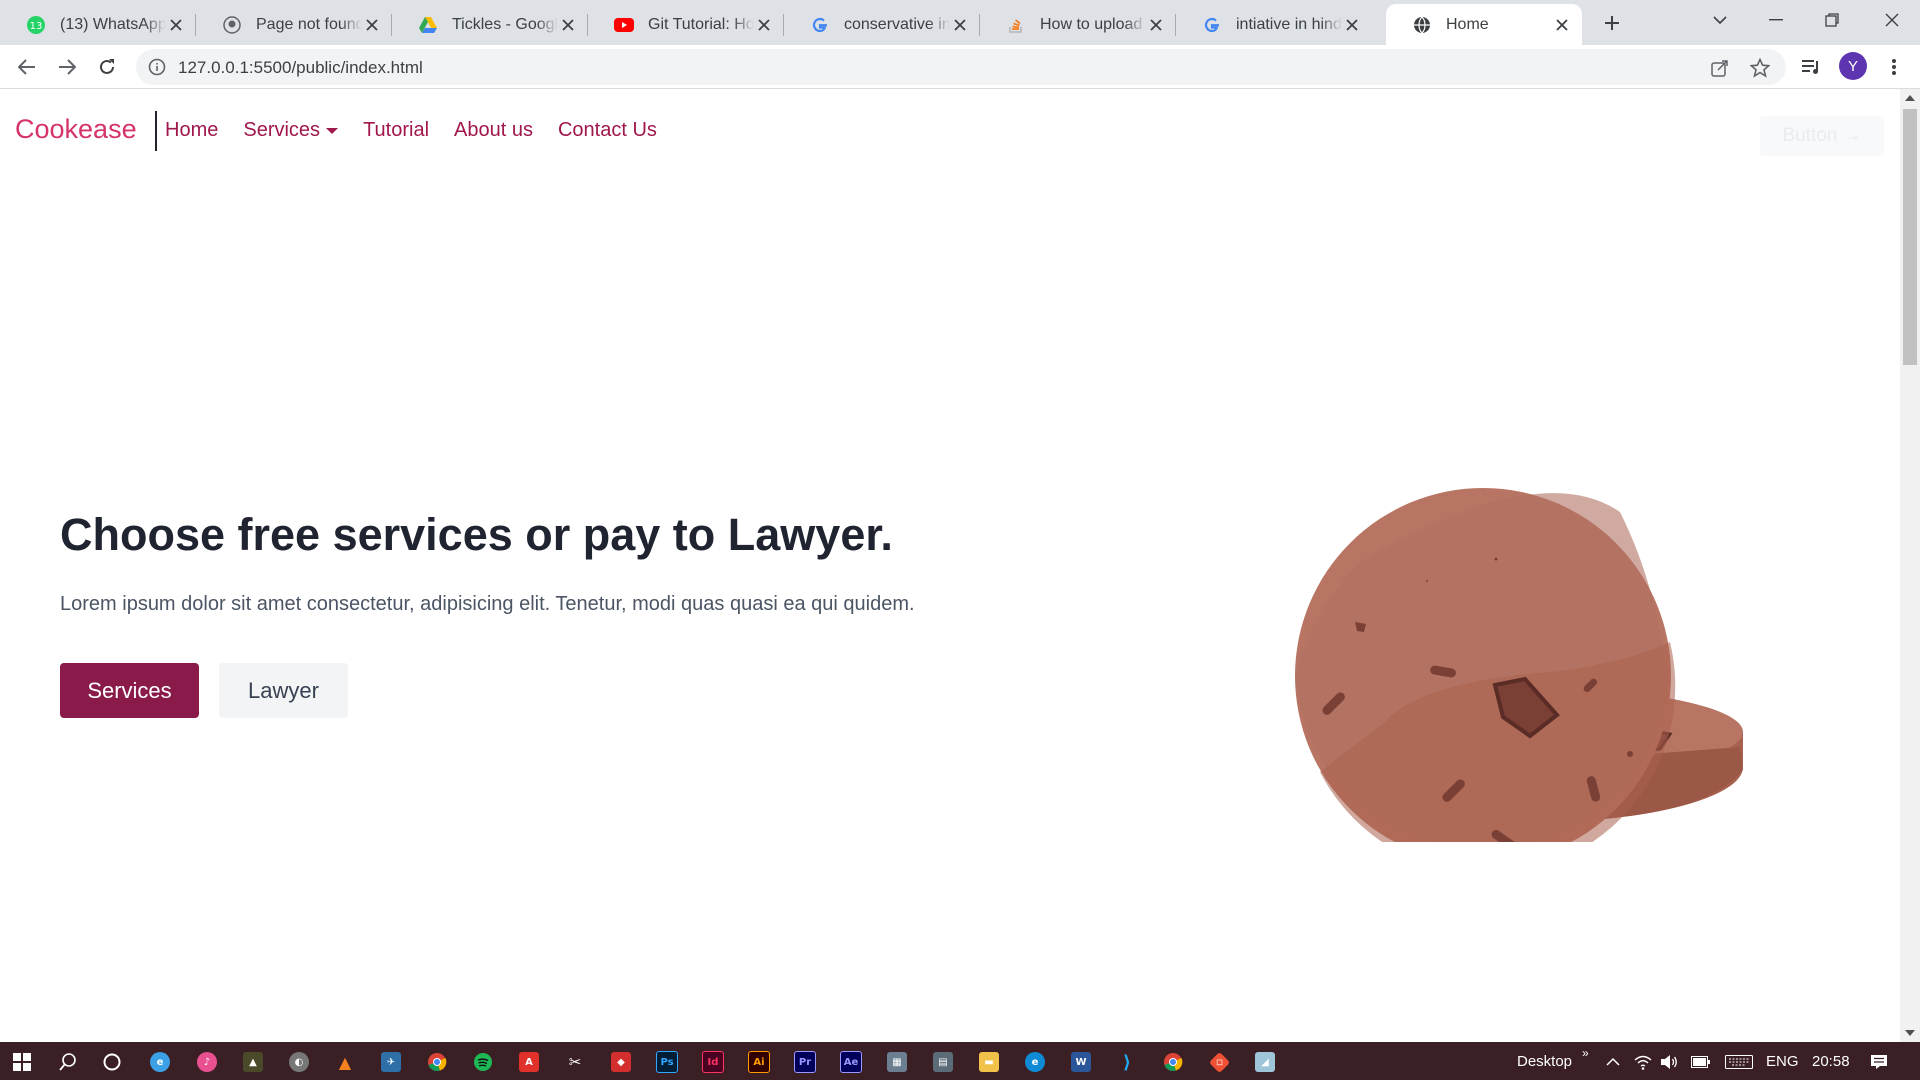  Describe the element at coordinates (112, 1062) in the screenshot. I see `cortana-icon` at that location.